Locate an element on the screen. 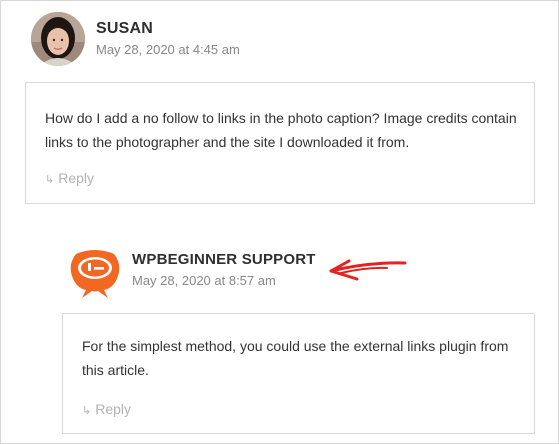 The height and width of the screenshot is (444, 559). comment-author: WPBEGINNER SUPPORT is located at coordinates (224, 259).